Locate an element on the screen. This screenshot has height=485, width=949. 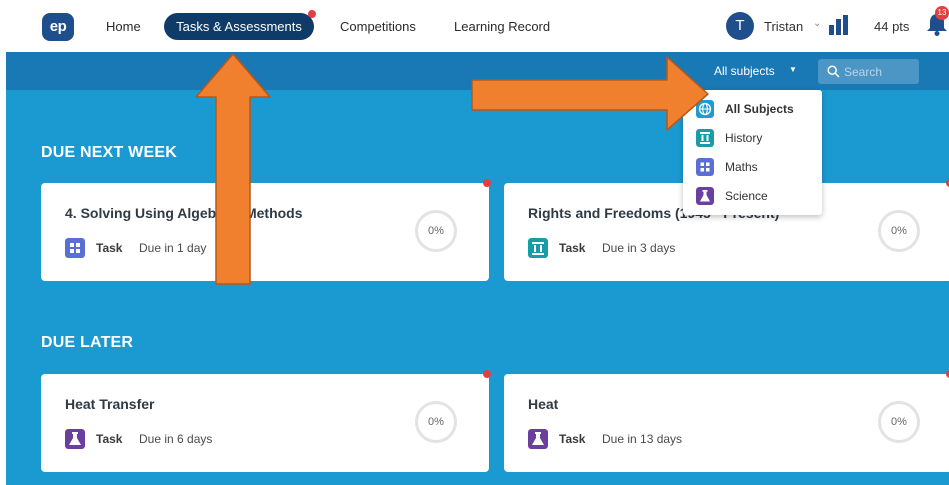
filter-bar: All subjects ▼ is located at coordinates (477, 71).